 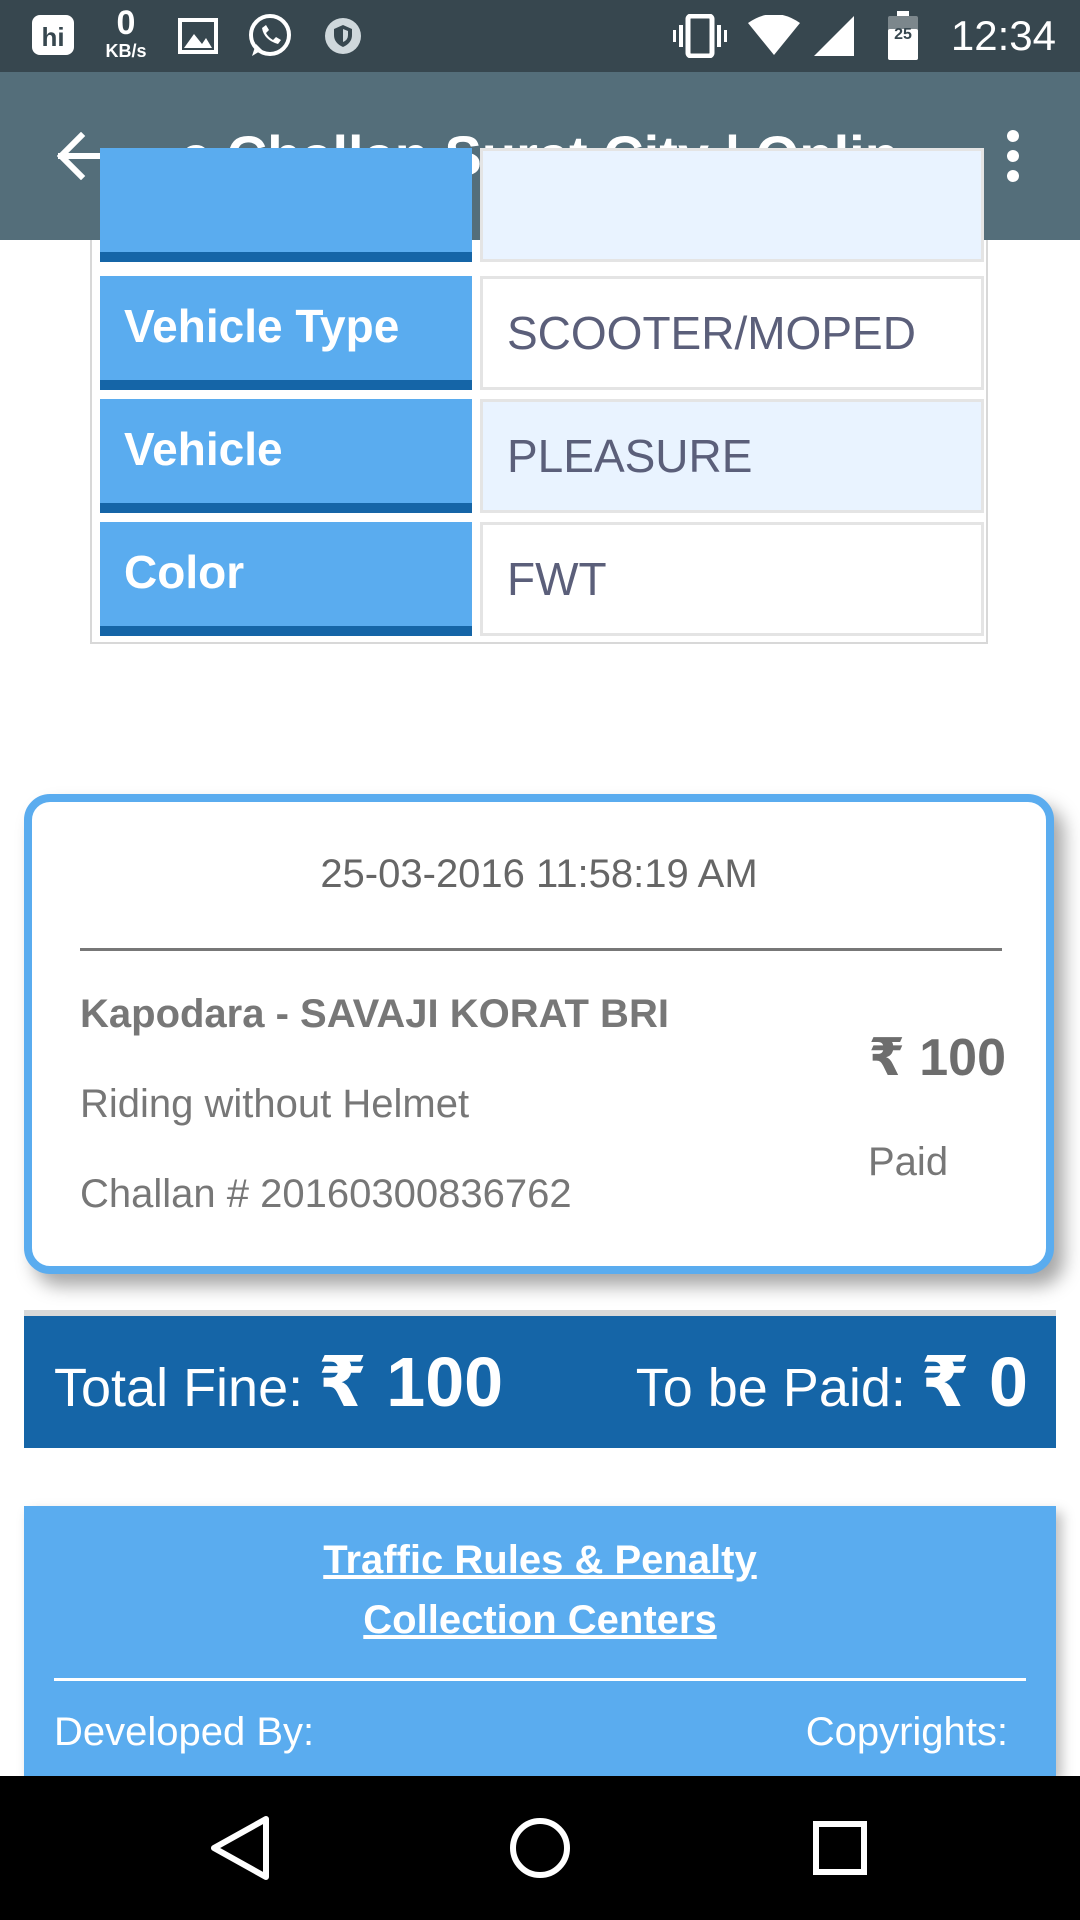 What do you see at coordinates (541, 949) in the screenshot?
I see `card-divider` at bounding box center [541, 949].